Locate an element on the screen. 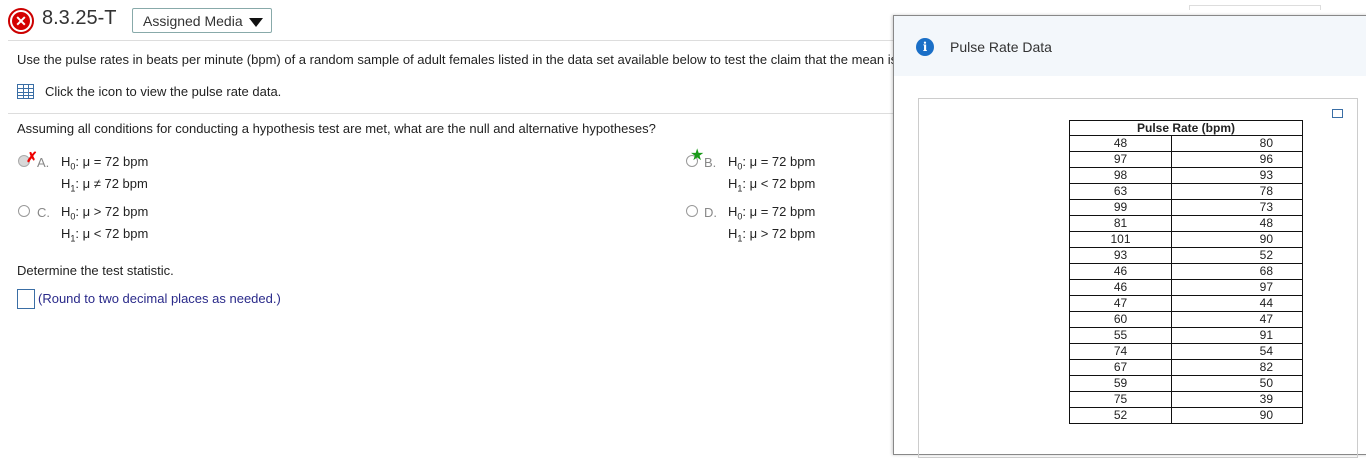 The height and width of the screenshot is (458, 1366). info-icon: i is located at coordinates (925, 47).